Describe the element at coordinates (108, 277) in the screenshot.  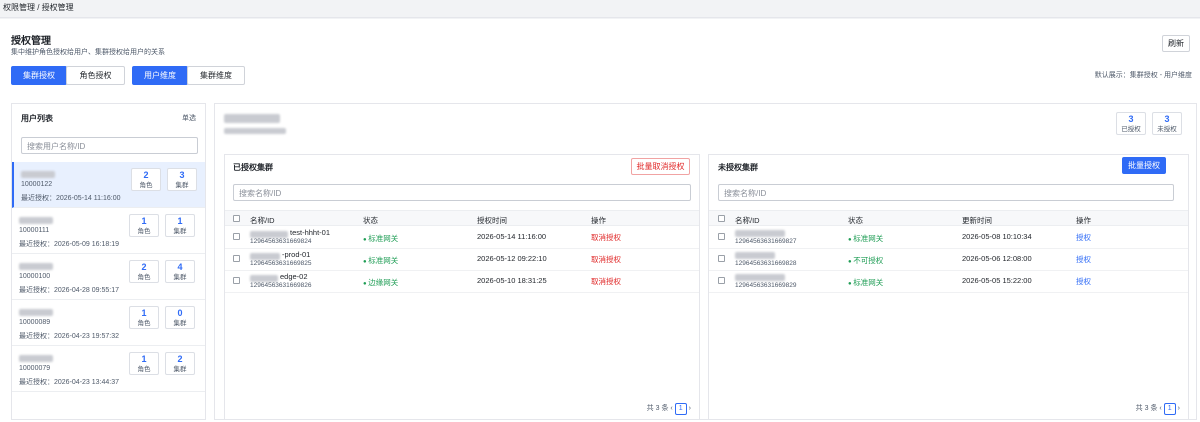
I see `user-list-item: 10000100 最近授权：2026-04-28 09:55:17 2 角色 4 集群` at that location.